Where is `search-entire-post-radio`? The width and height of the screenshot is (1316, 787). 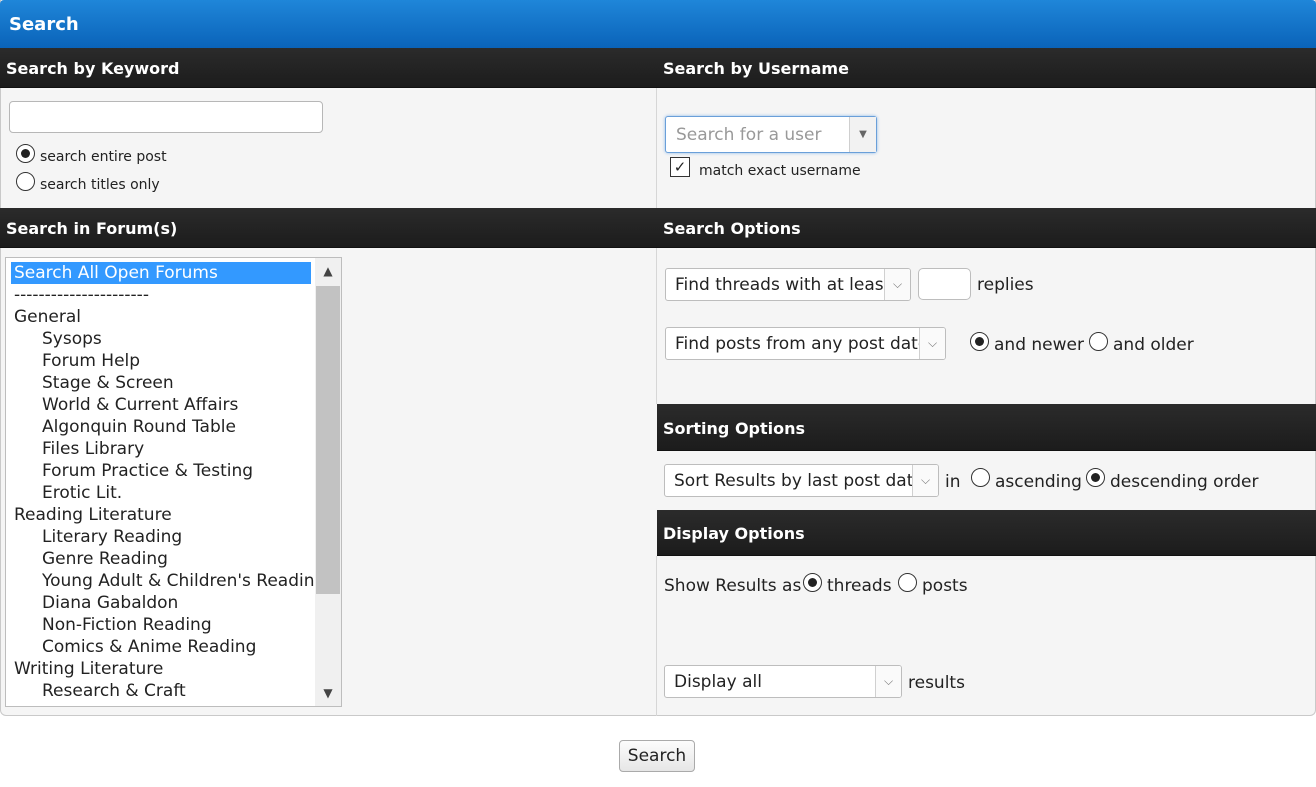 search-entire-post-radio is located at coordinates (25, 153).